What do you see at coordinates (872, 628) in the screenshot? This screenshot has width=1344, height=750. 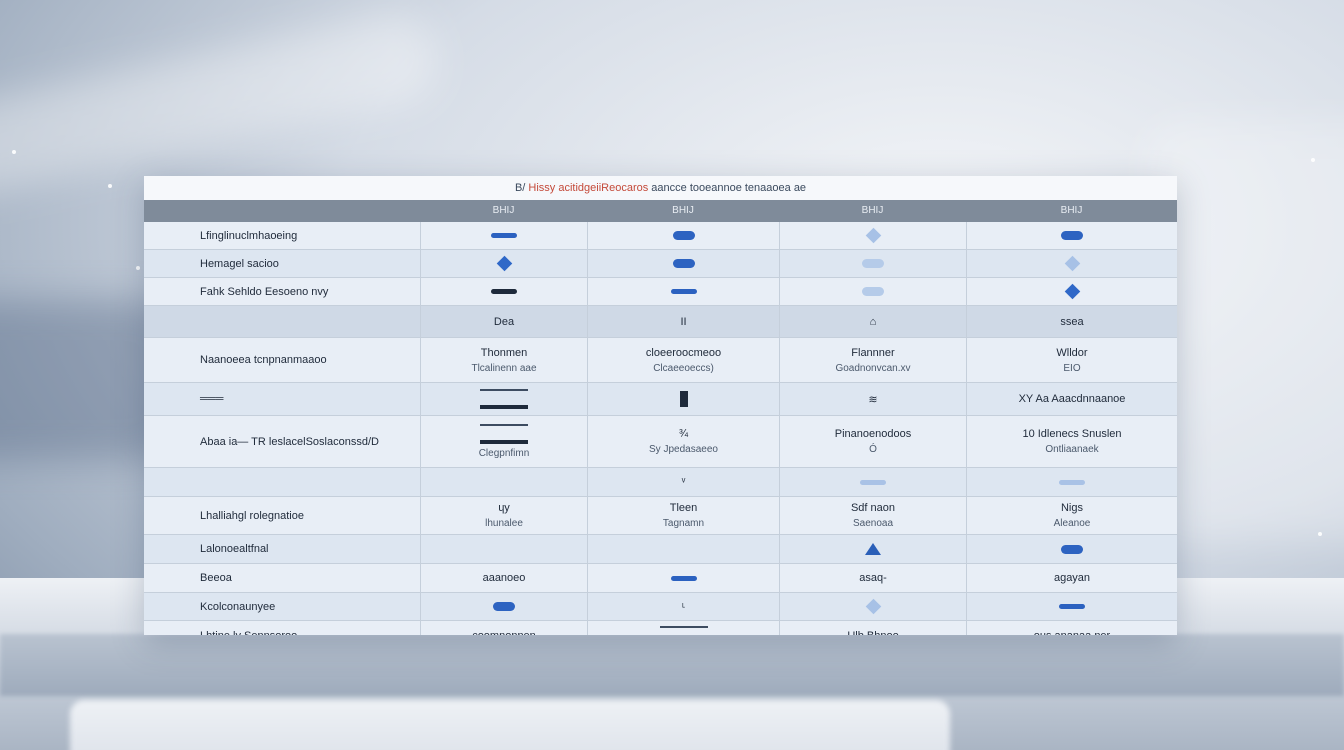 I see `table-cell: Ulb Bhnoo` at bounding box center [872, 628].